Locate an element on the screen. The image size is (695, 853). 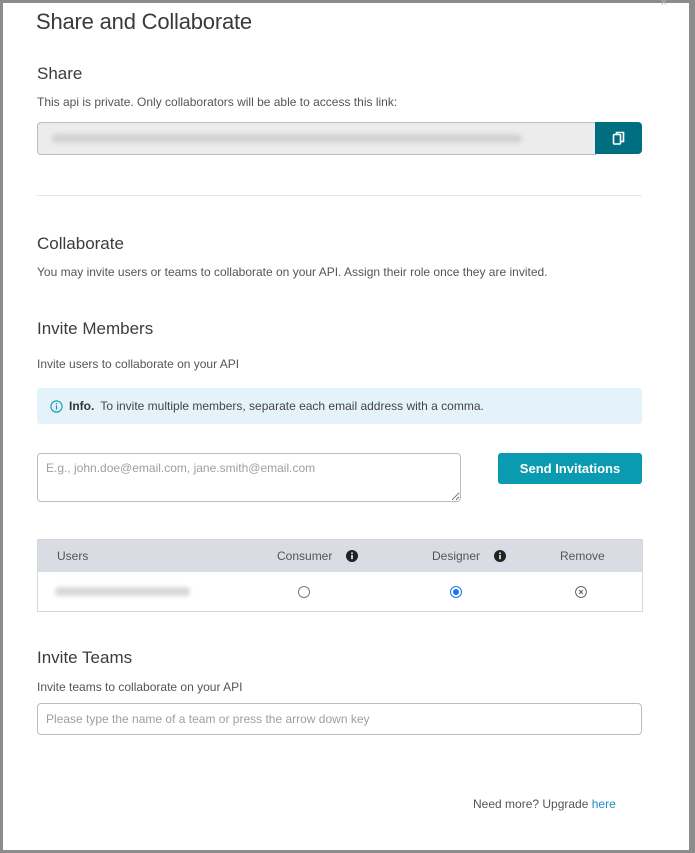
column-header-designer: Designer is located at coordinates (469, 556).